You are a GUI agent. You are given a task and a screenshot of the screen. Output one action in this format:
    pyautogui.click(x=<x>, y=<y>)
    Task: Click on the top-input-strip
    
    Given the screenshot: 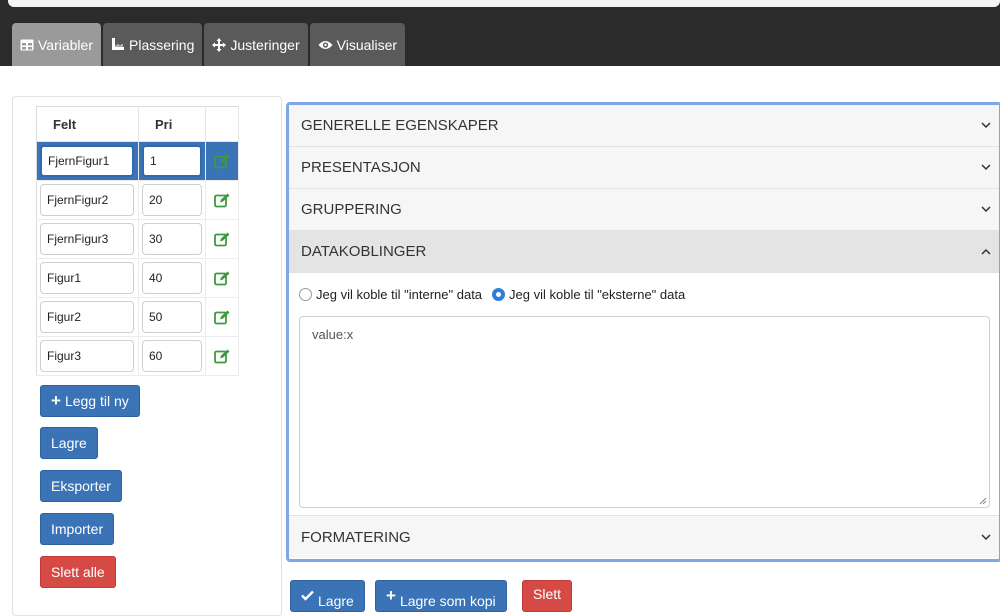 What is the action you would take?
    pyautogui.click(x=504, y=3)
    